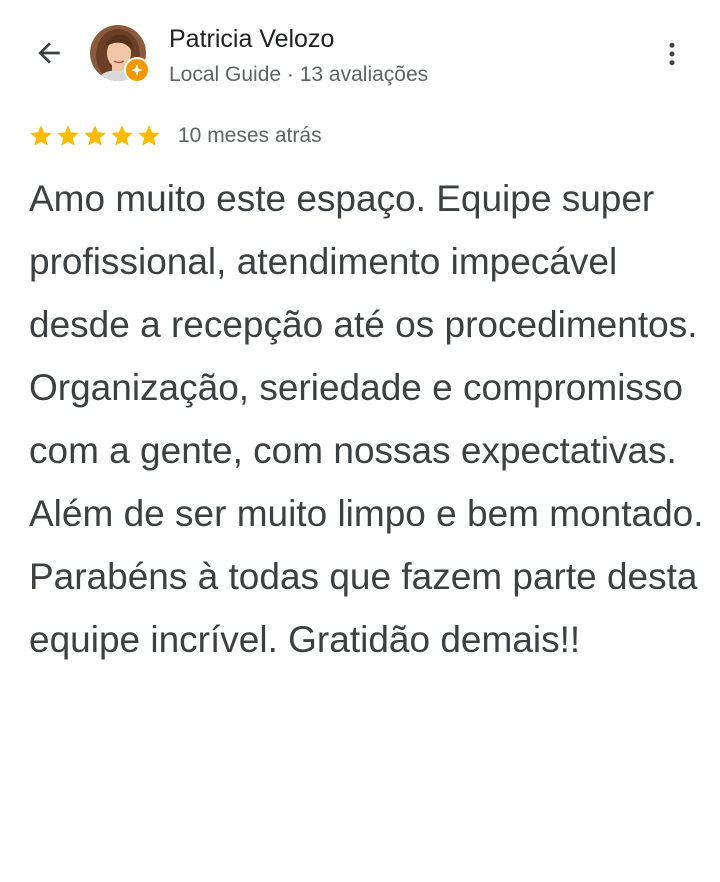  I want to click on author-avatar, so click(120, 55).